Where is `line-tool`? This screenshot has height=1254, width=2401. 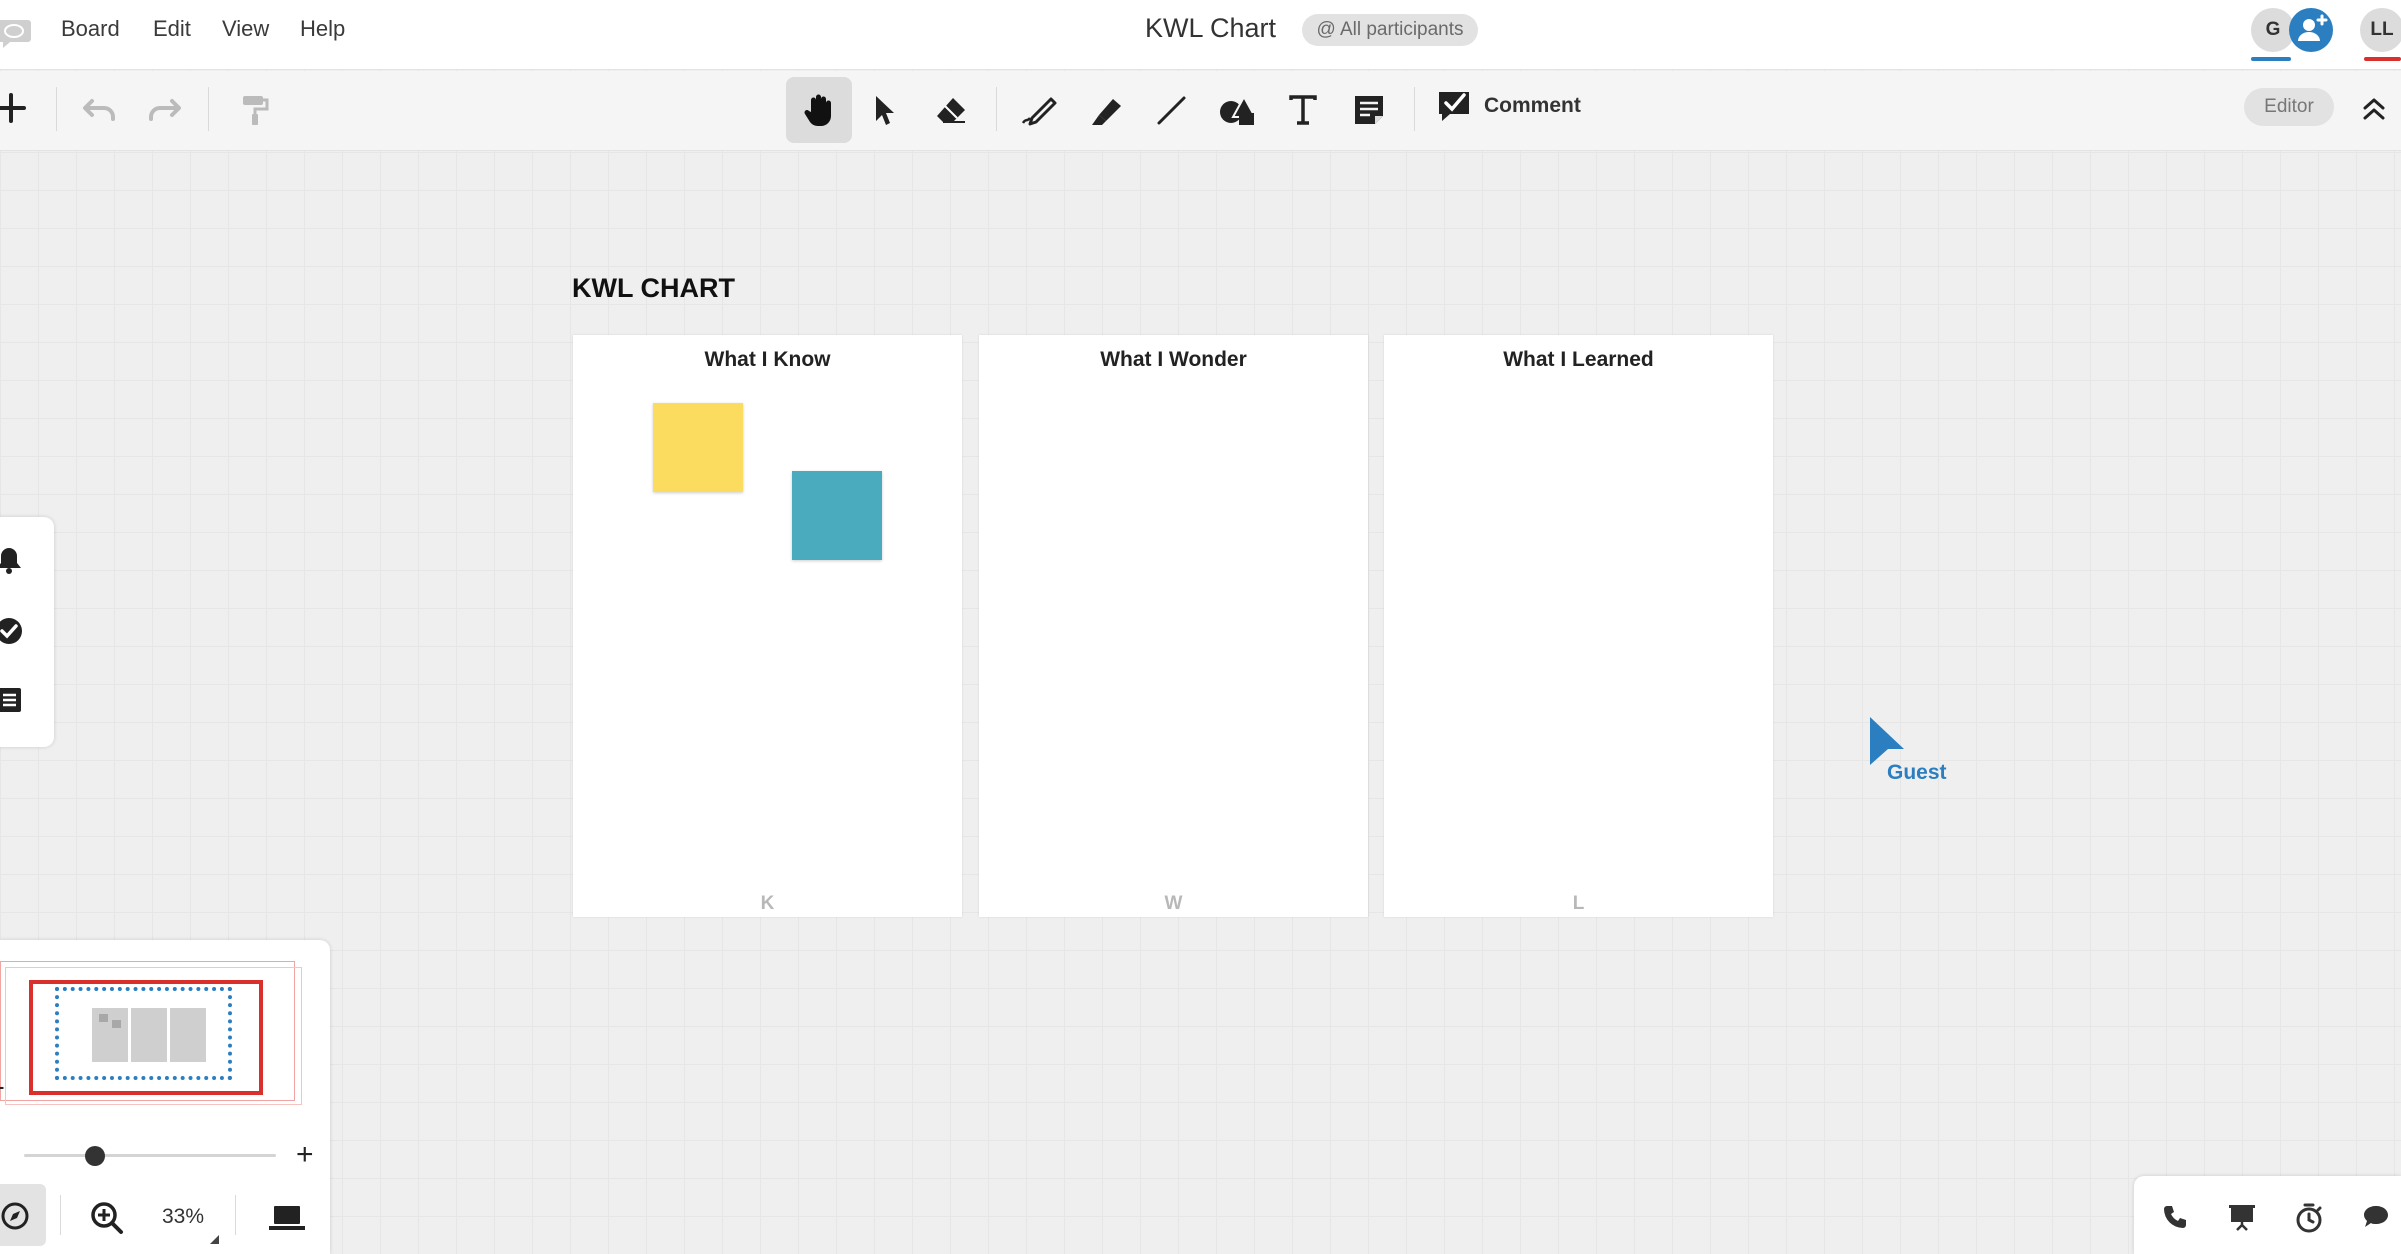 line-tool is located at coordinates (1171, 110).